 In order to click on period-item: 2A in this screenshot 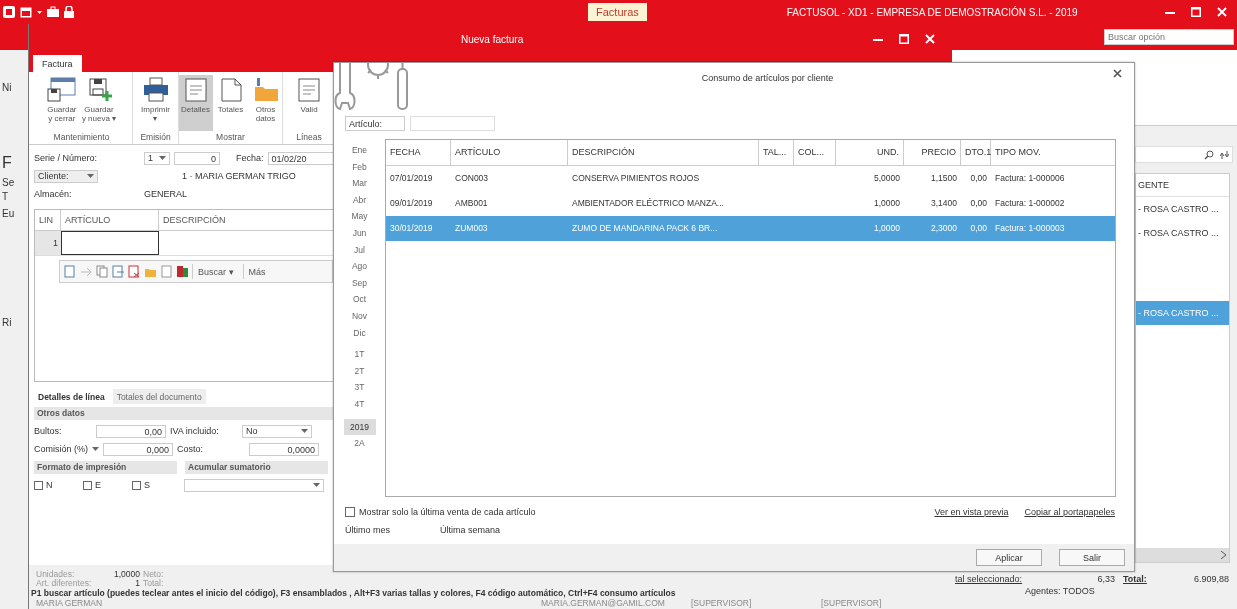, I will do `click(359, 443)`.